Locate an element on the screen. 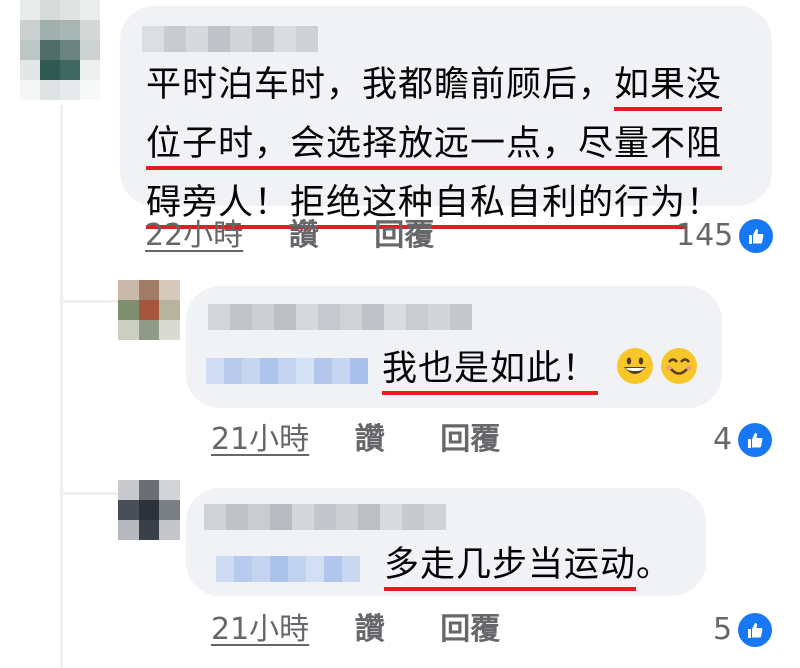  reaction-count: 5 is located at coordinates (743, 630).